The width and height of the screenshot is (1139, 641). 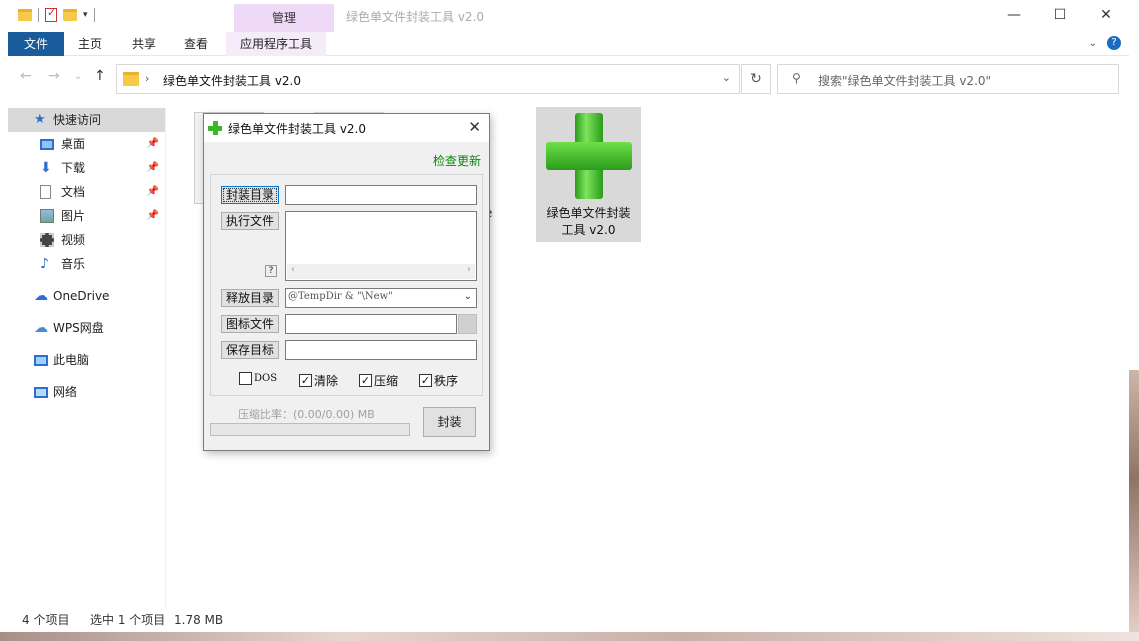 I want to click on title-bar: ▾ 管理 绿色单文件封装工具 v2.0 — ☐ ✕, so click(x=568, y=16).